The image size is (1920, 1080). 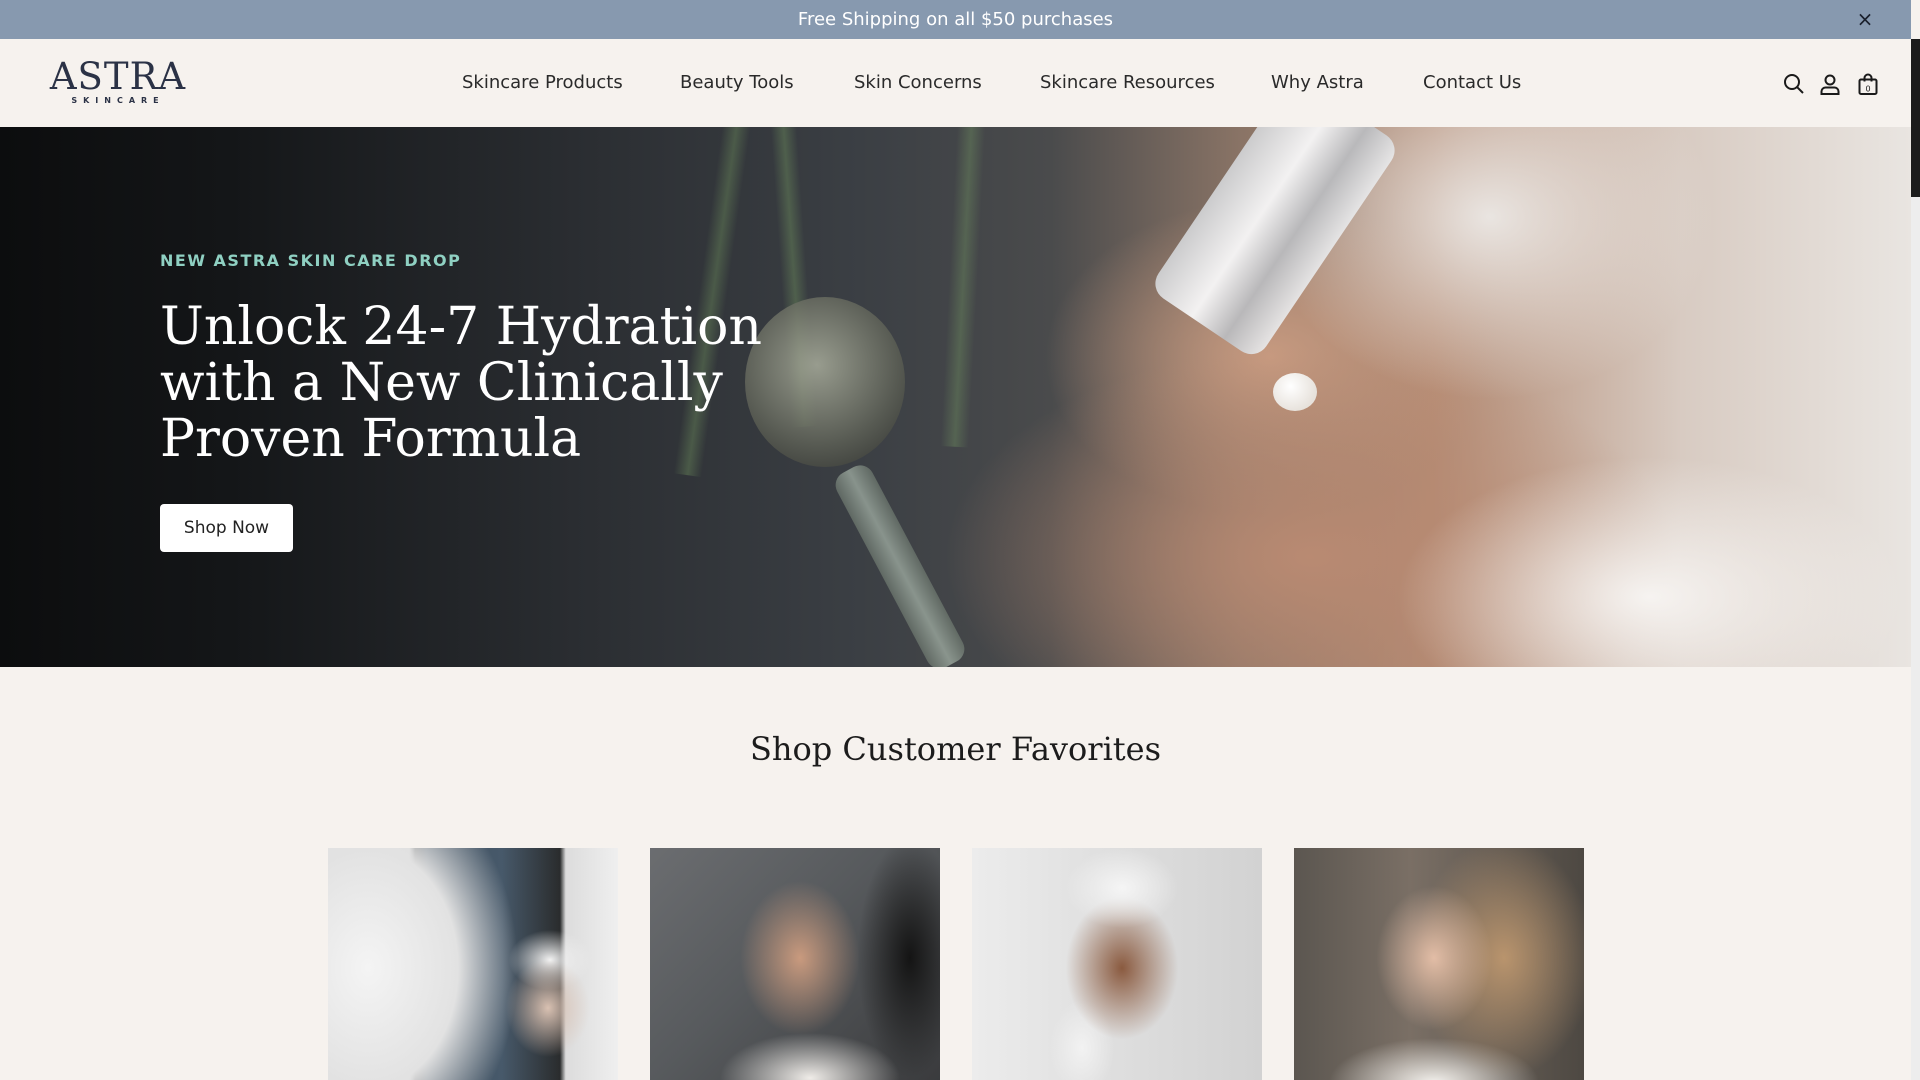 I want to click on section-title: Shop Customer Favorites, so click(x=955, y=749).